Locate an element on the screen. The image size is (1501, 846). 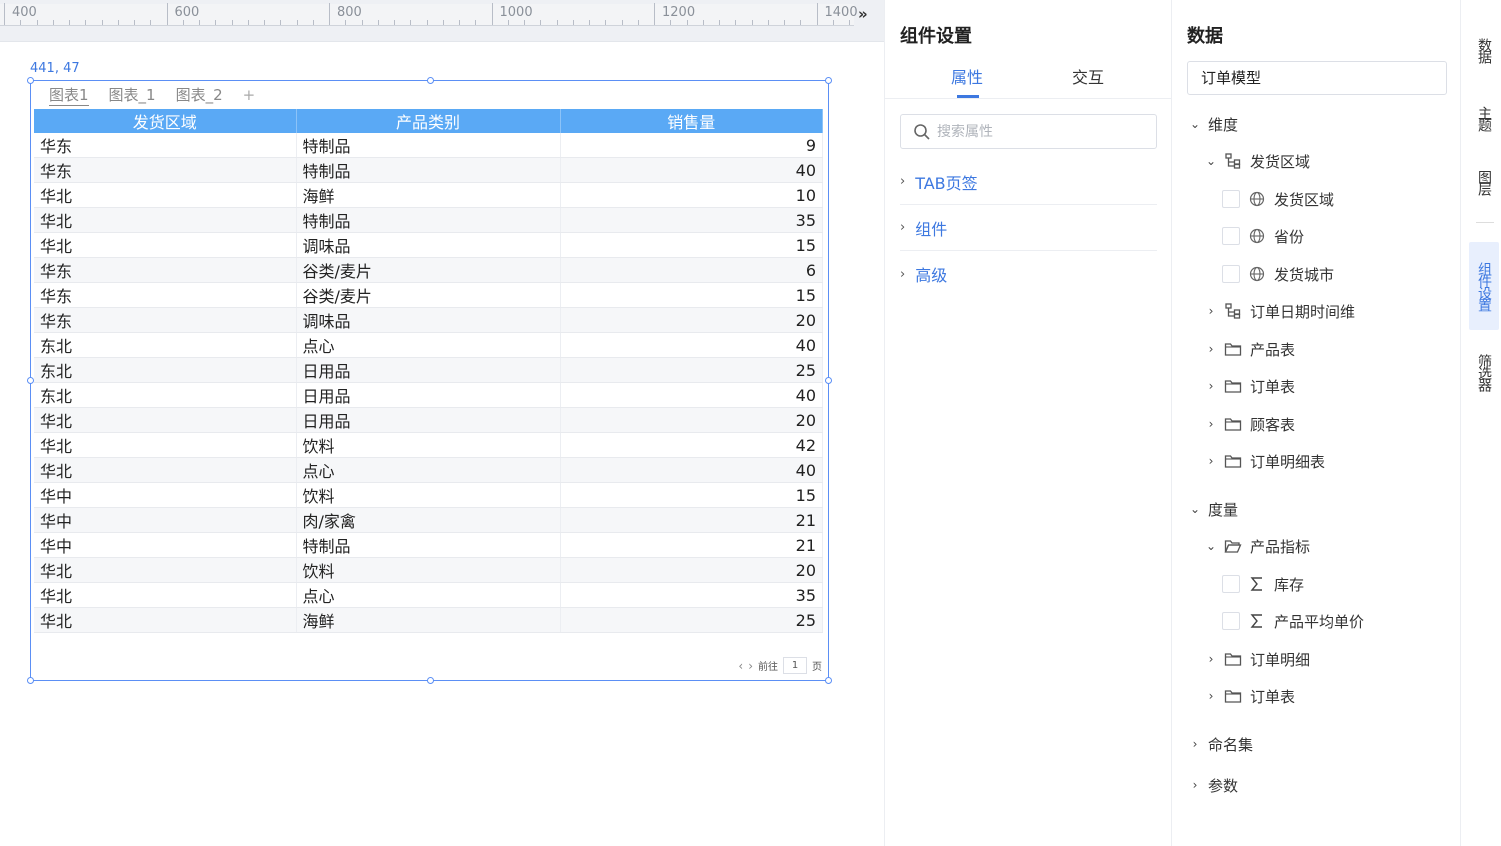
section-tab-label: › TAB页签 is located at coordinates (1028, 182).